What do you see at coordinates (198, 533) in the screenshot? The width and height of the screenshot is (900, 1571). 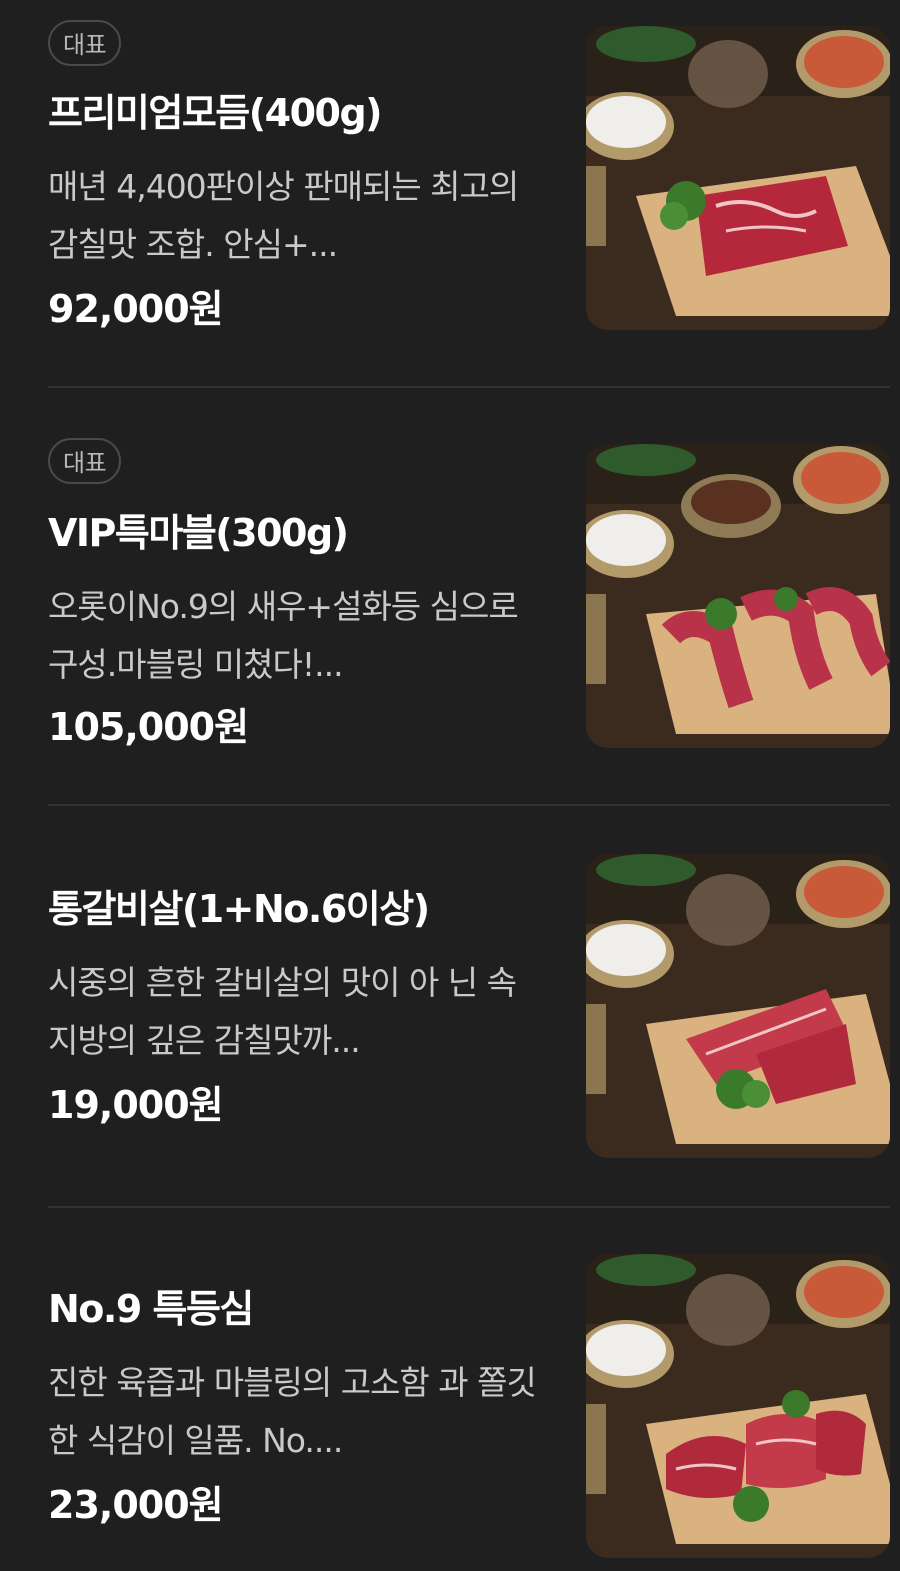 I see `menu-item-title: VIP특마블(300g)` at bounding box center [198, 533].